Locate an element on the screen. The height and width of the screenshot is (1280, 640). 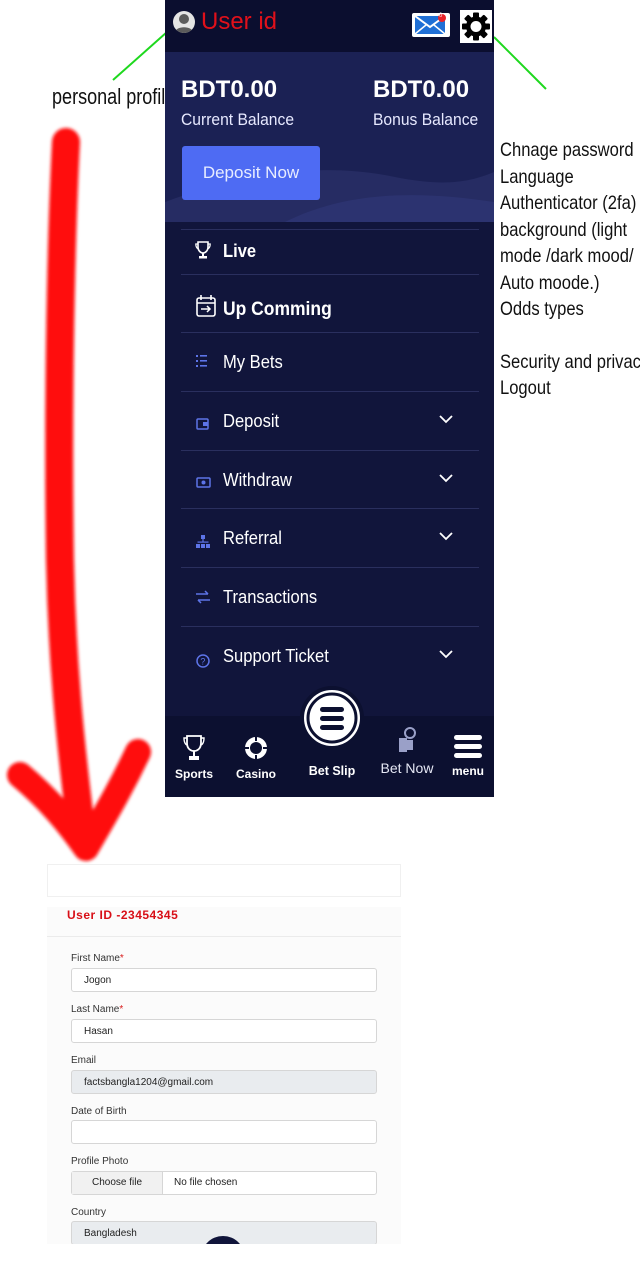
settings-pointer-line is located at coordinates (520, 63).